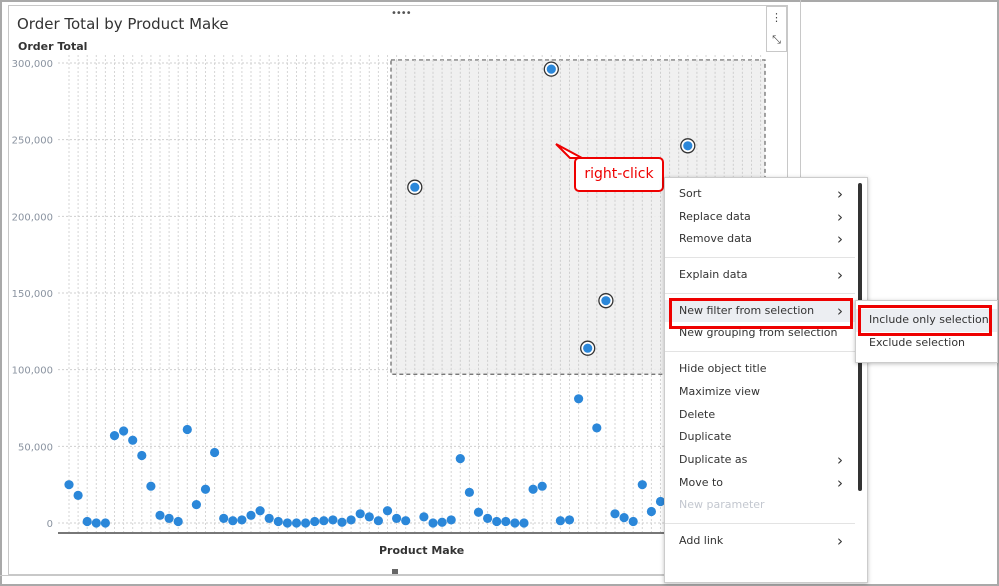  What do you see at coordinates (701, 482) in the screenshot?
I see `menu-item-label: Move to` at bounding box center [701, 482].